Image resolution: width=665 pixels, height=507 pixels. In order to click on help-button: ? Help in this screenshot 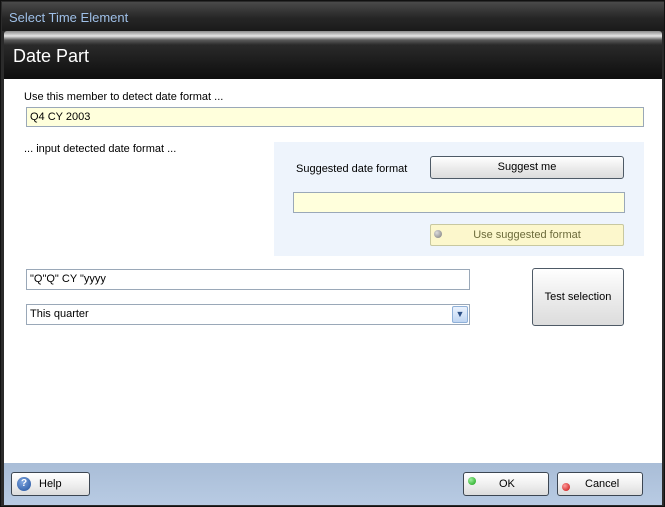, I will do `click(50, 484)`.